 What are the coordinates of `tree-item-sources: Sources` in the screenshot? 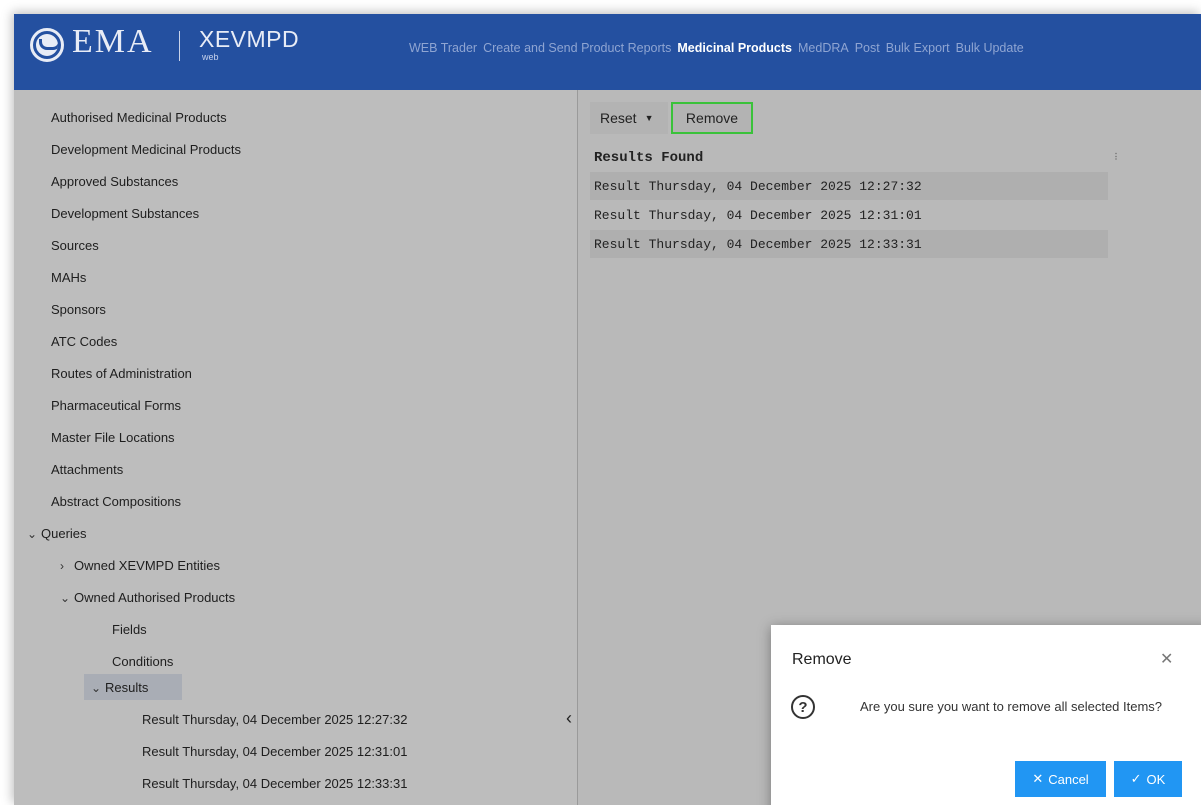 It's located at (75, 245).